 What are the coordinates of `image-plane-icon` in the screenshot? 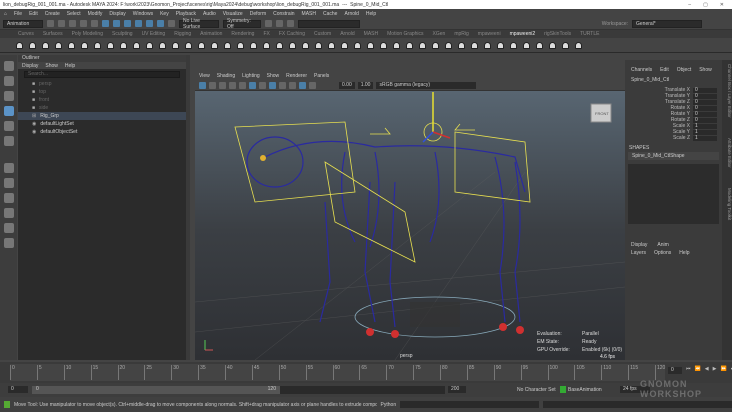 It's located at (232, 85).